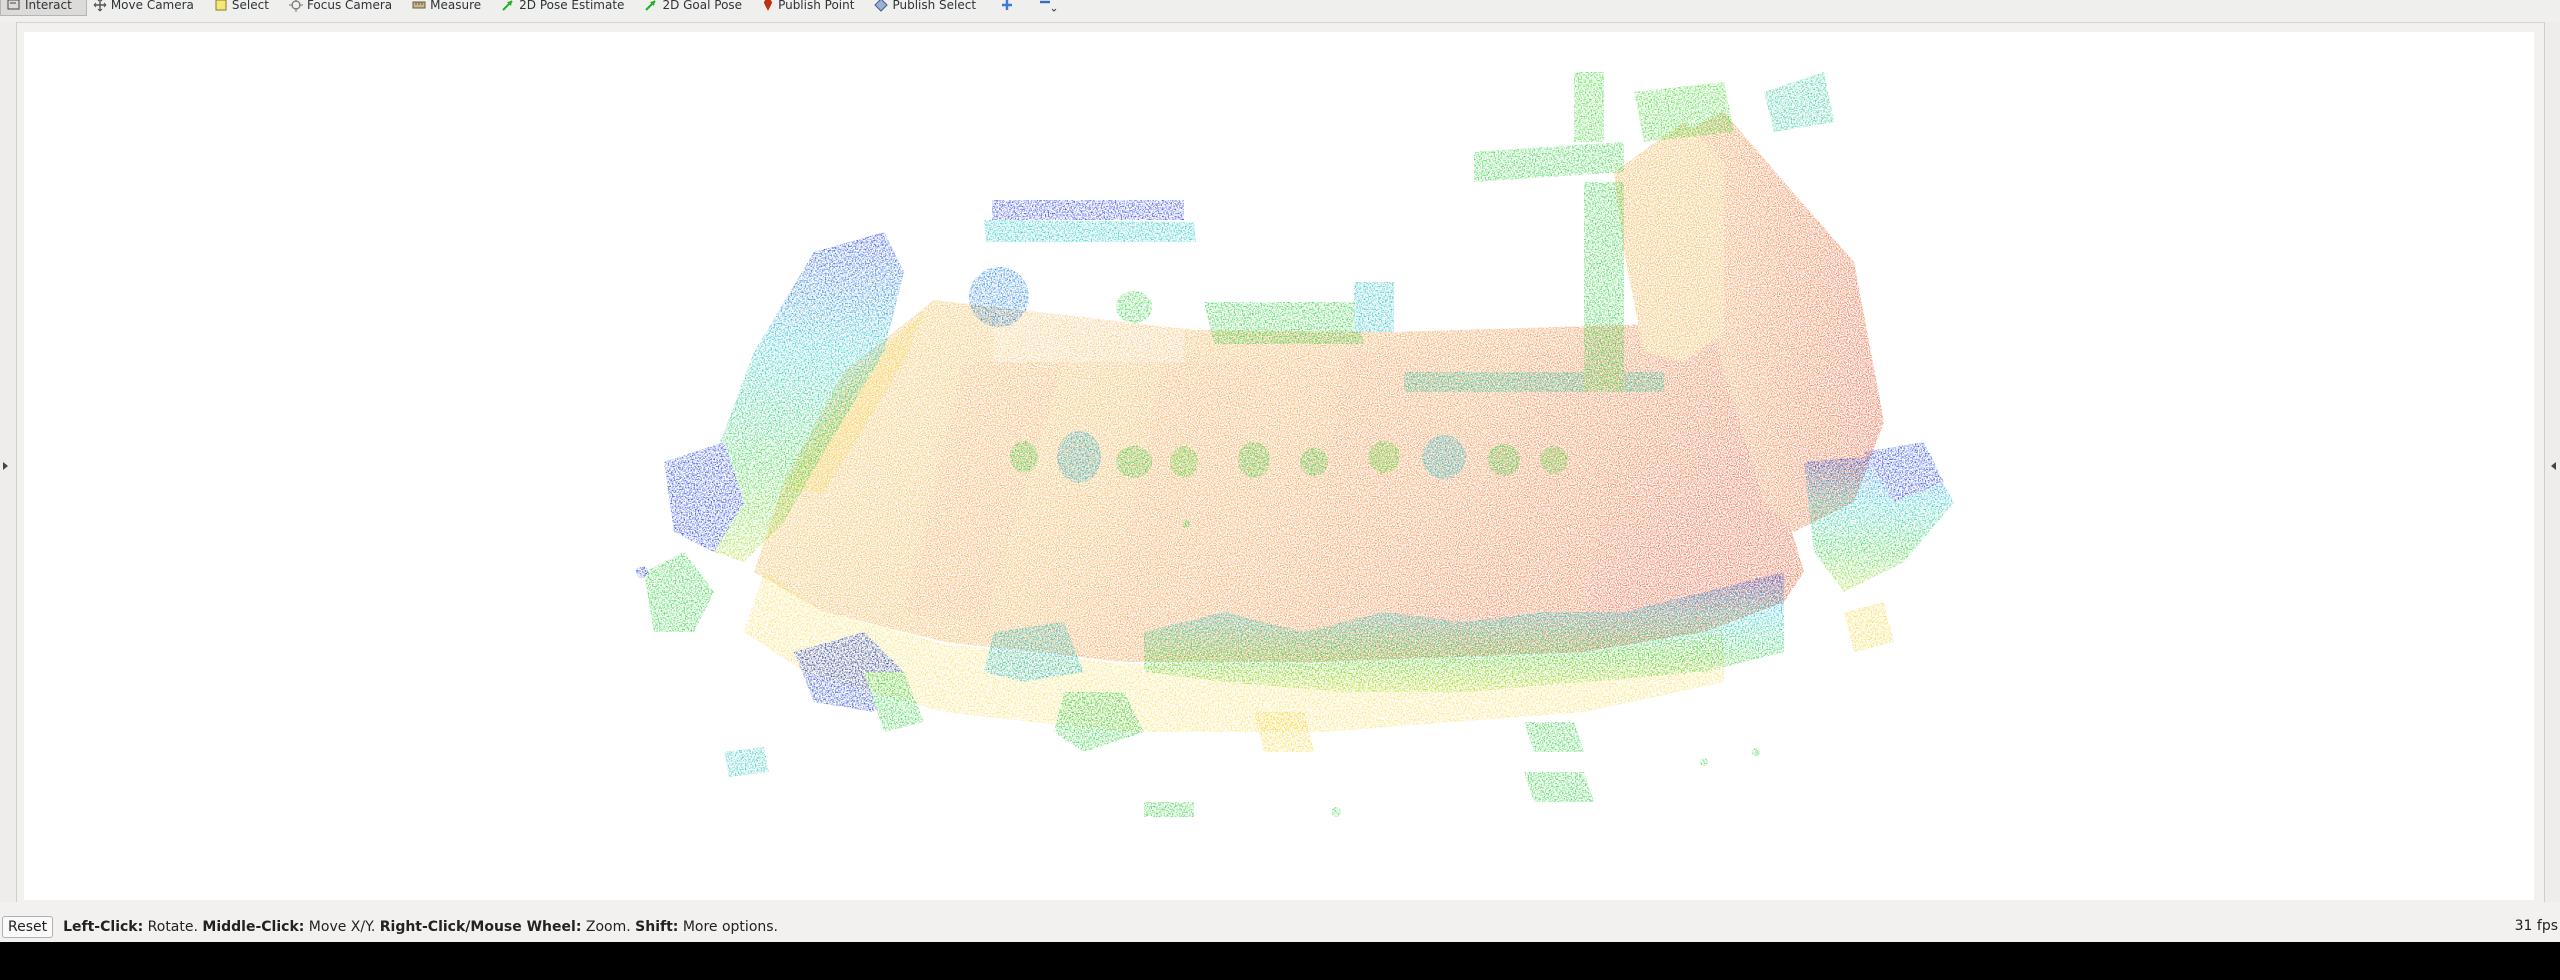  What do you see at coordinates (934, 6) in the screenshot?
I see `publish-select-tool-label: Publish Select` at bounding box center [934, 6].